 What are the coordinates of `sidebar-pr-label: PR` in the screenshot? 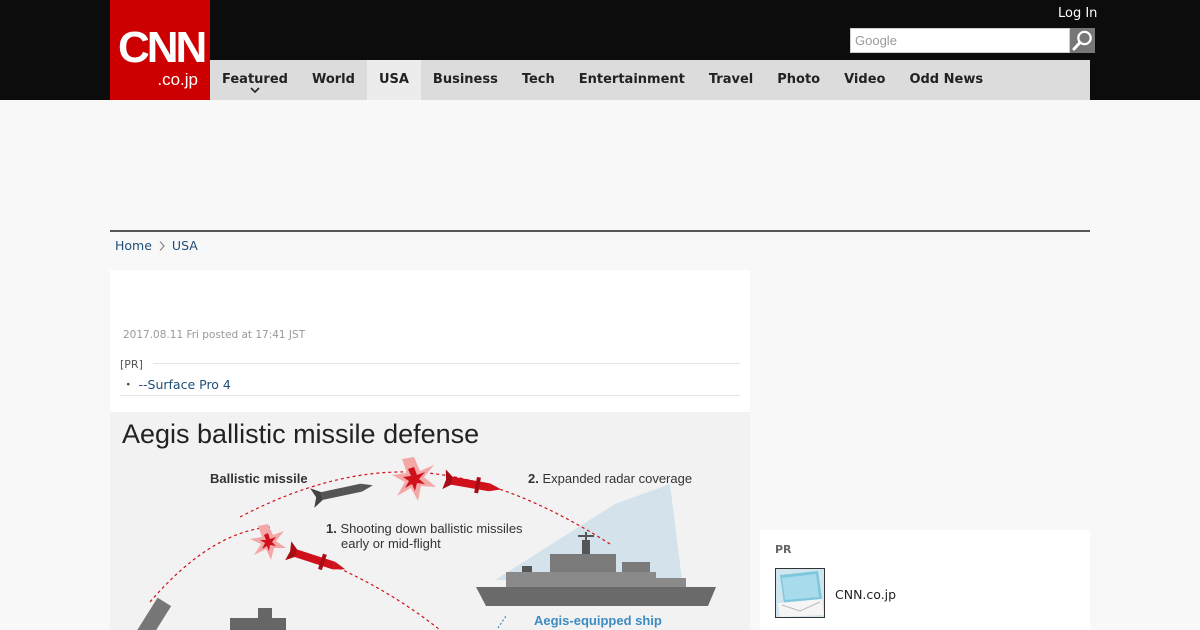 It's located at (783, 549).